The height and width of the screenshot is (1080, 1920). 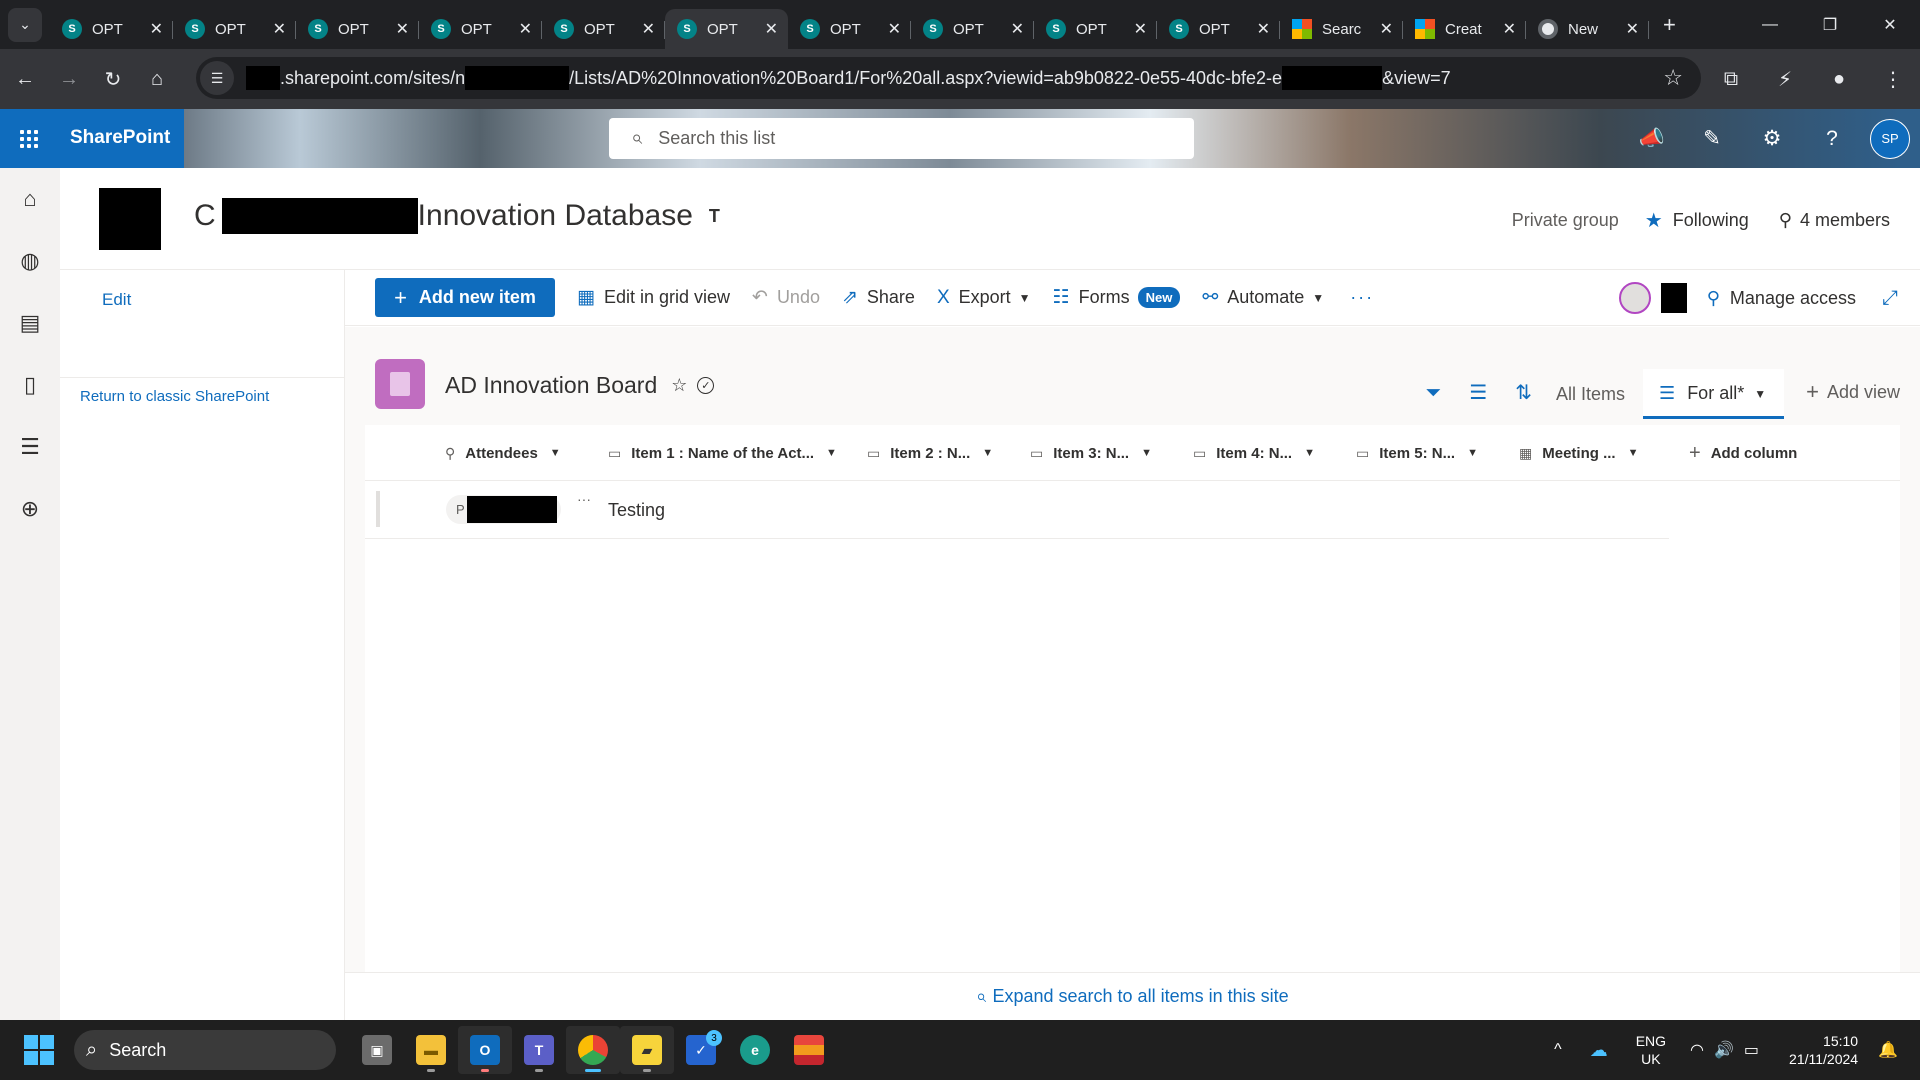 What do you see at coordinates (1890, 138) in the screenshot?
I see `user-avatar: SP` at bounding box center [1890, 138].